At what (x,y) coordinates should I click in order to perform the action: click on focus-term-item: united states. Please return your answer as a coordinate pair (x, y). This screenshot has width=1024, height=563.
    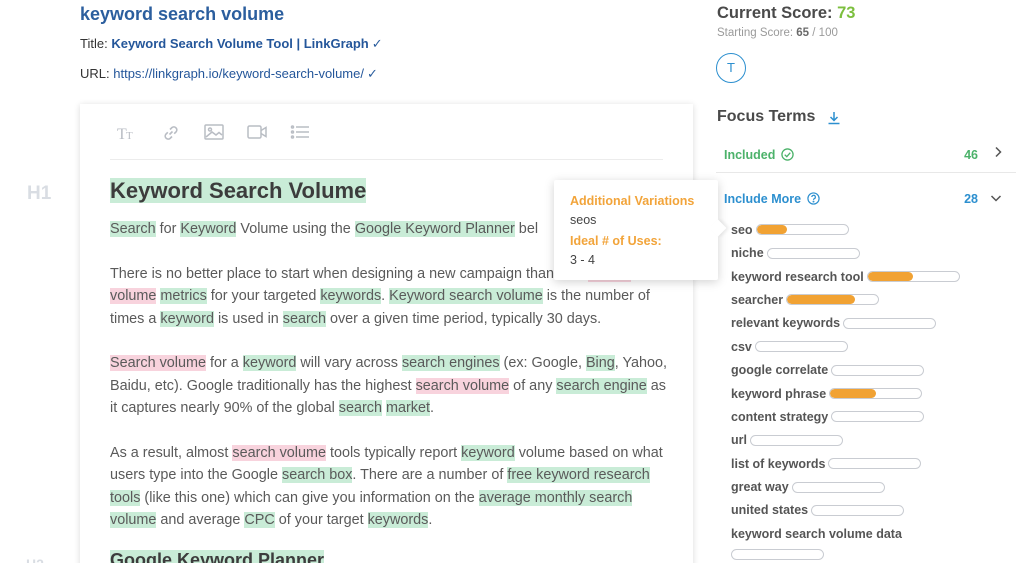
    Looking at the image, I should click on (873, 513).